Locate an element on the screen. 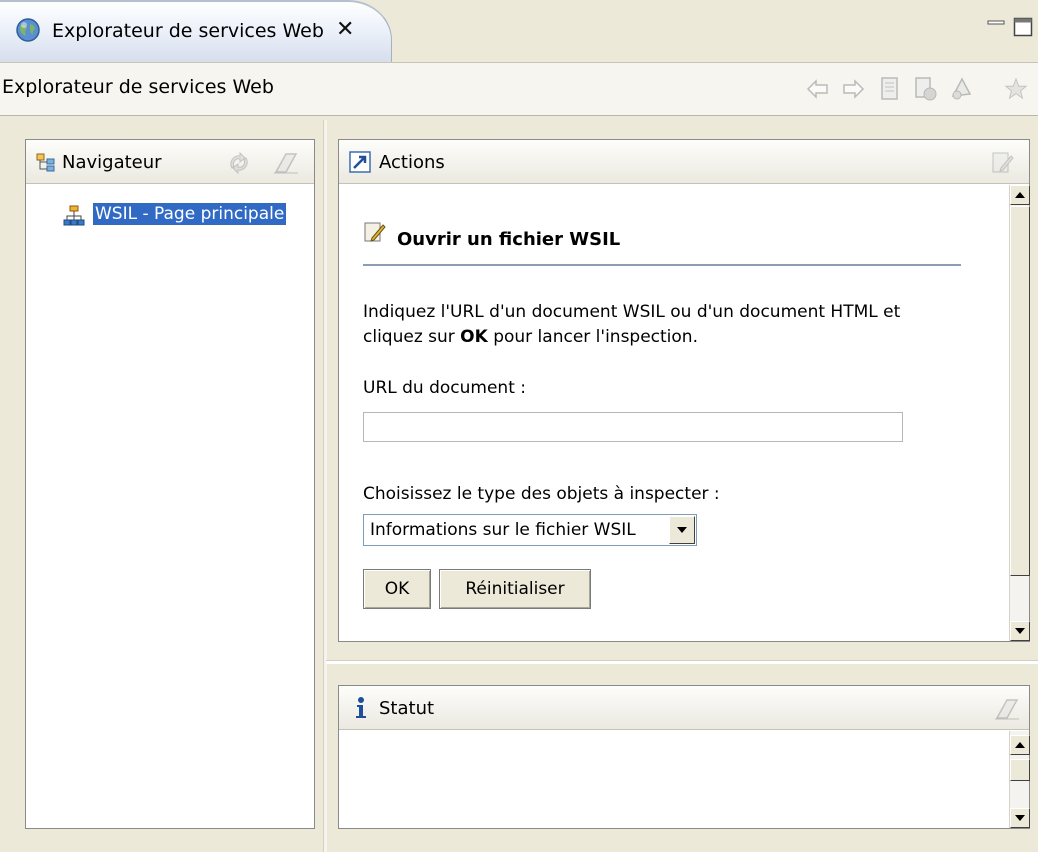  view-tab-strip: Explorateur de services Web ✕ is located at coordinates (519, 31).